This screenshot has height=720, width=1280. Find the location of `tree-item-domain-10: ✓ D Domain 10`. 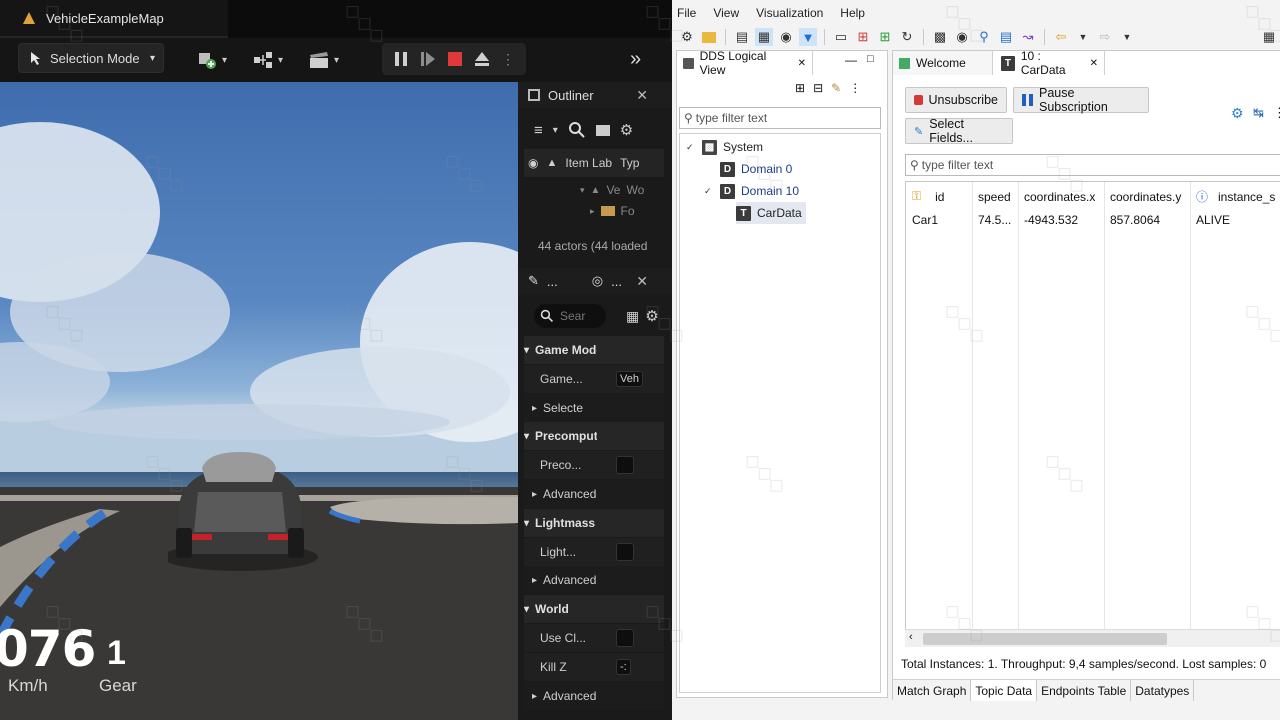

tree-item-domain-10: ✓ D Domain 10 is located at coordinates (751, 191).